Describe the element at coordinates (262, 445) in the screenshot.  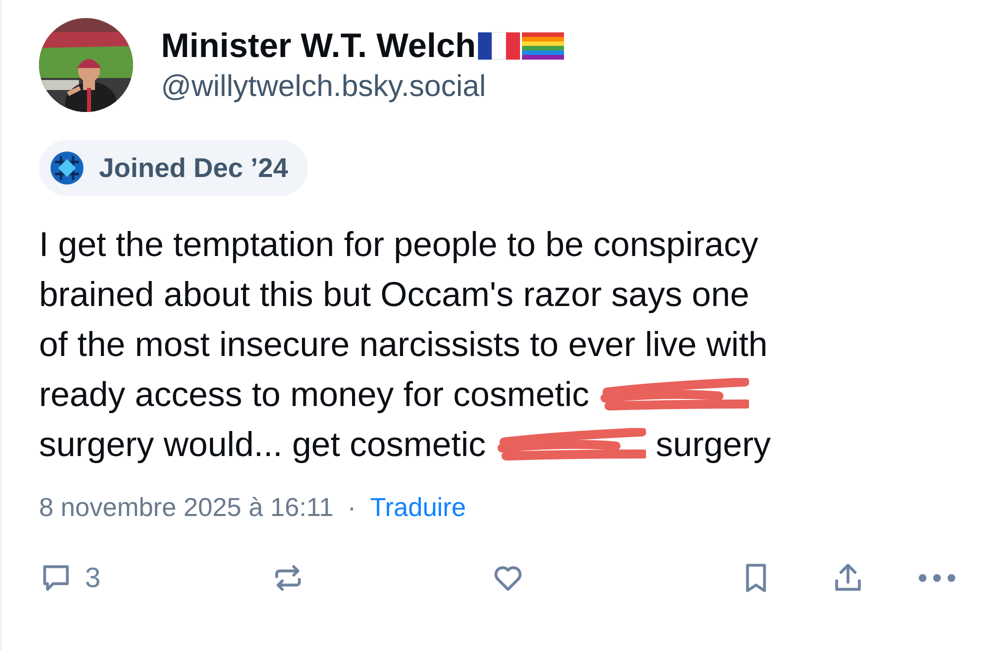
I see `post-text: surgery would... get cosmetic` at that location.